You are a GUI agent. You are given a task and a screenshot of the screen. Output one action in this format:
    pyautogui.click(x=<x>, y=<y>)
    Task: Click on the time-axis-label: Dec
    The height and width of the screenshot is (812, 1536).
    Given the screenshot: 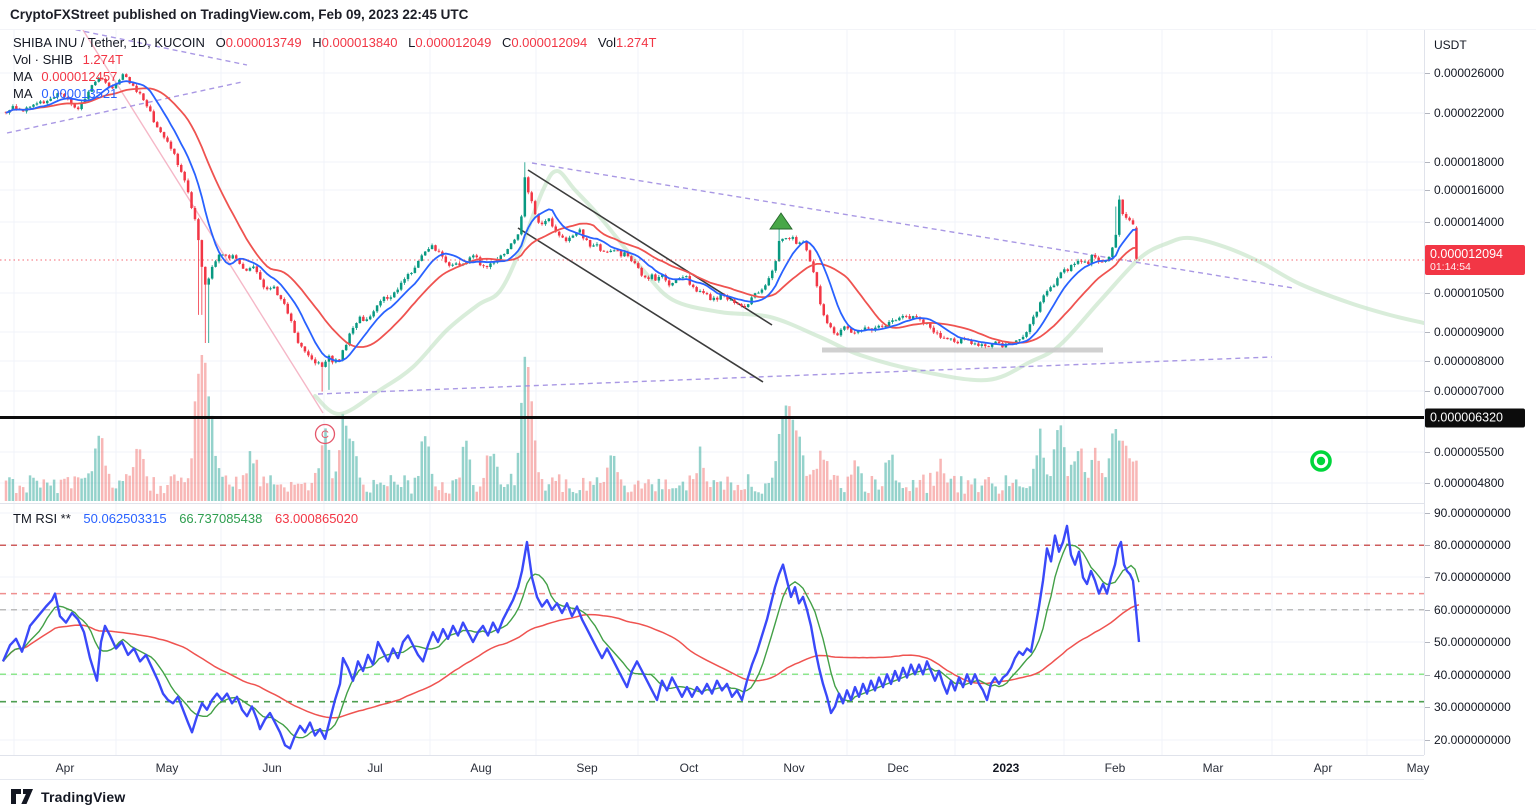 What is the action you would take?
    pyautogui.click(x=898, y=768)
    